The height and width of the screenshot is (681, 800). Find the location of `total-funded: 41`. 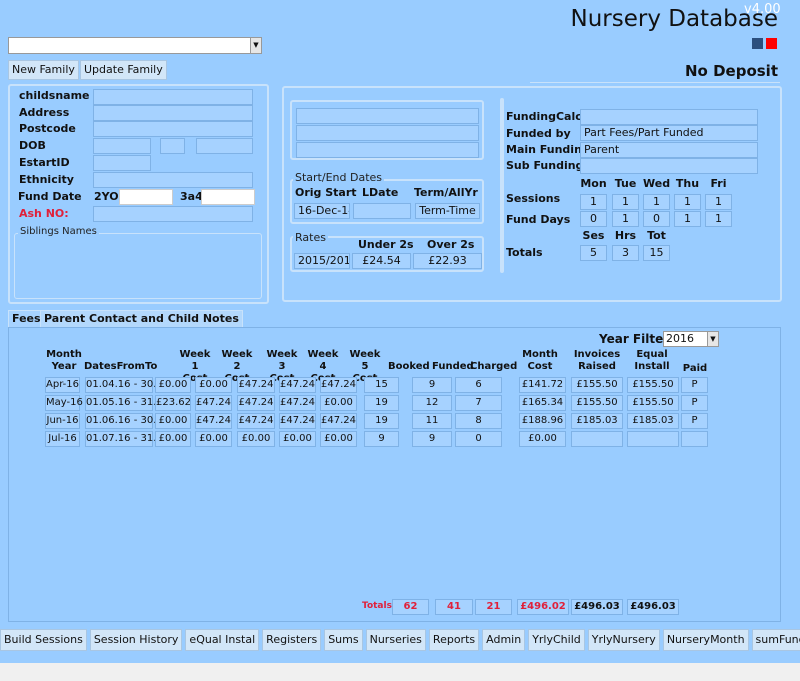

total-funded: 41 is located at coordinates (454, 607).